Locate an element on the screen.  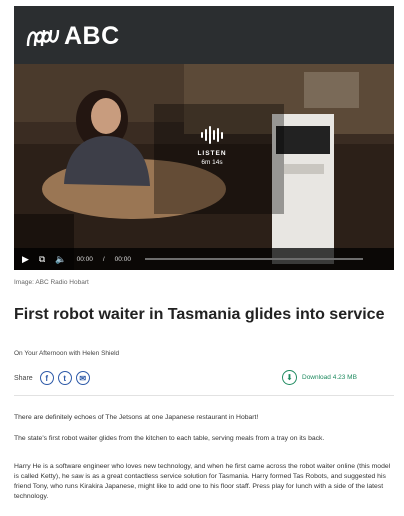
download-button: ⬇ Download 4.23 MB is located at coordinates (319, 377).